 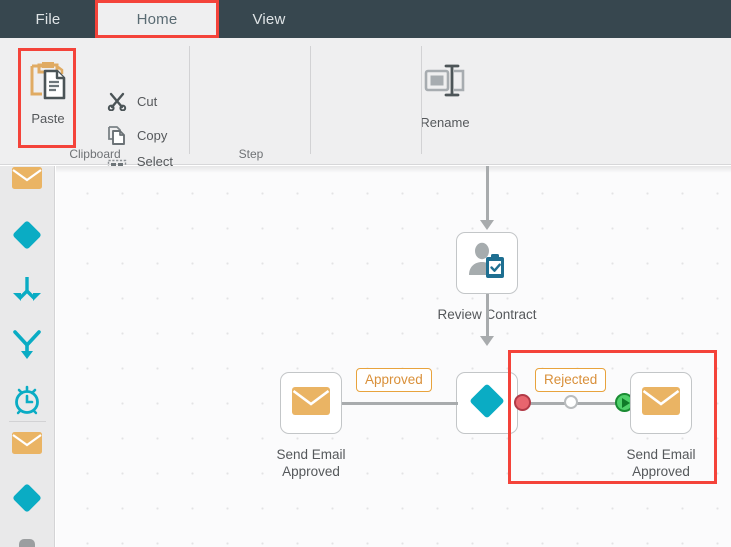 I want to click on palette-item-join, so click(x=27, y=347).